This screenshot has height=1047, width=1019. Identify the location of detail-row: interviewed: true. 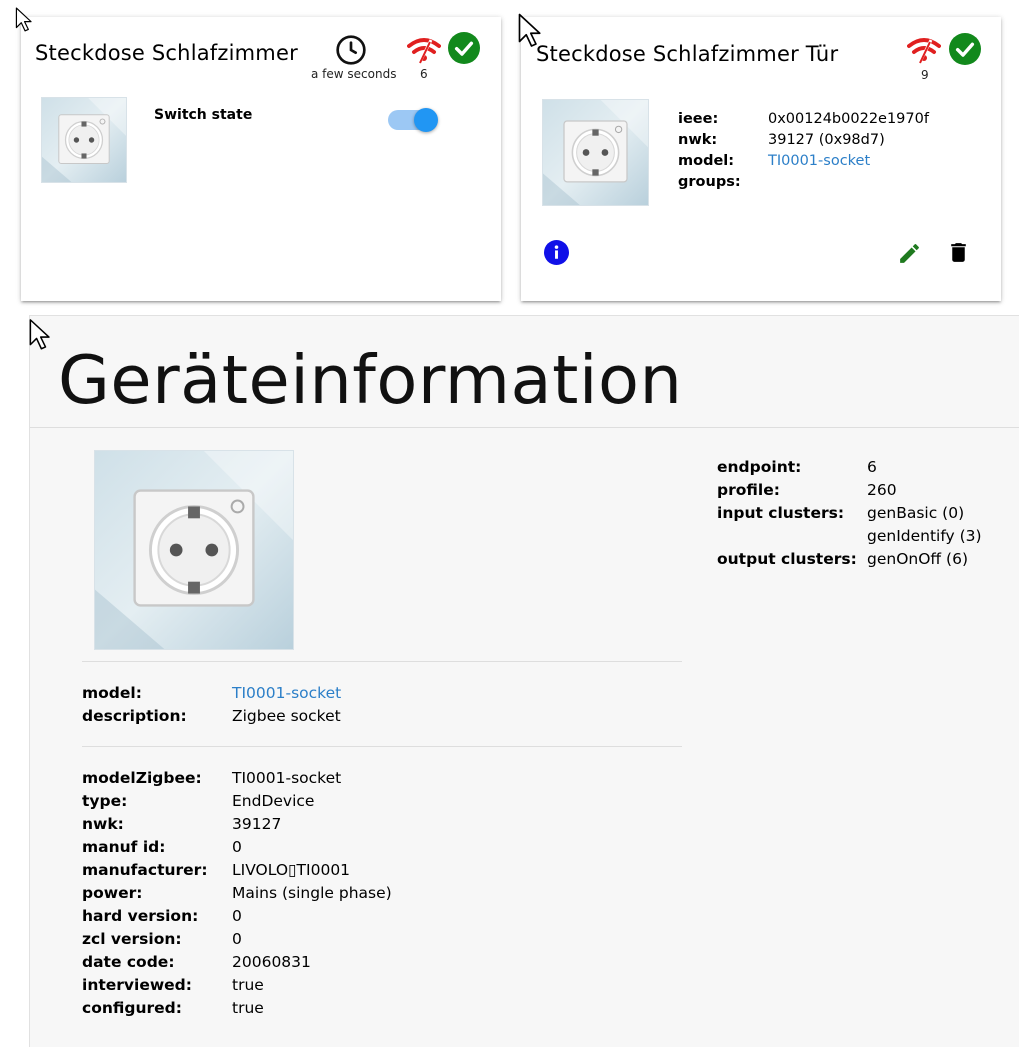
(237, 985).